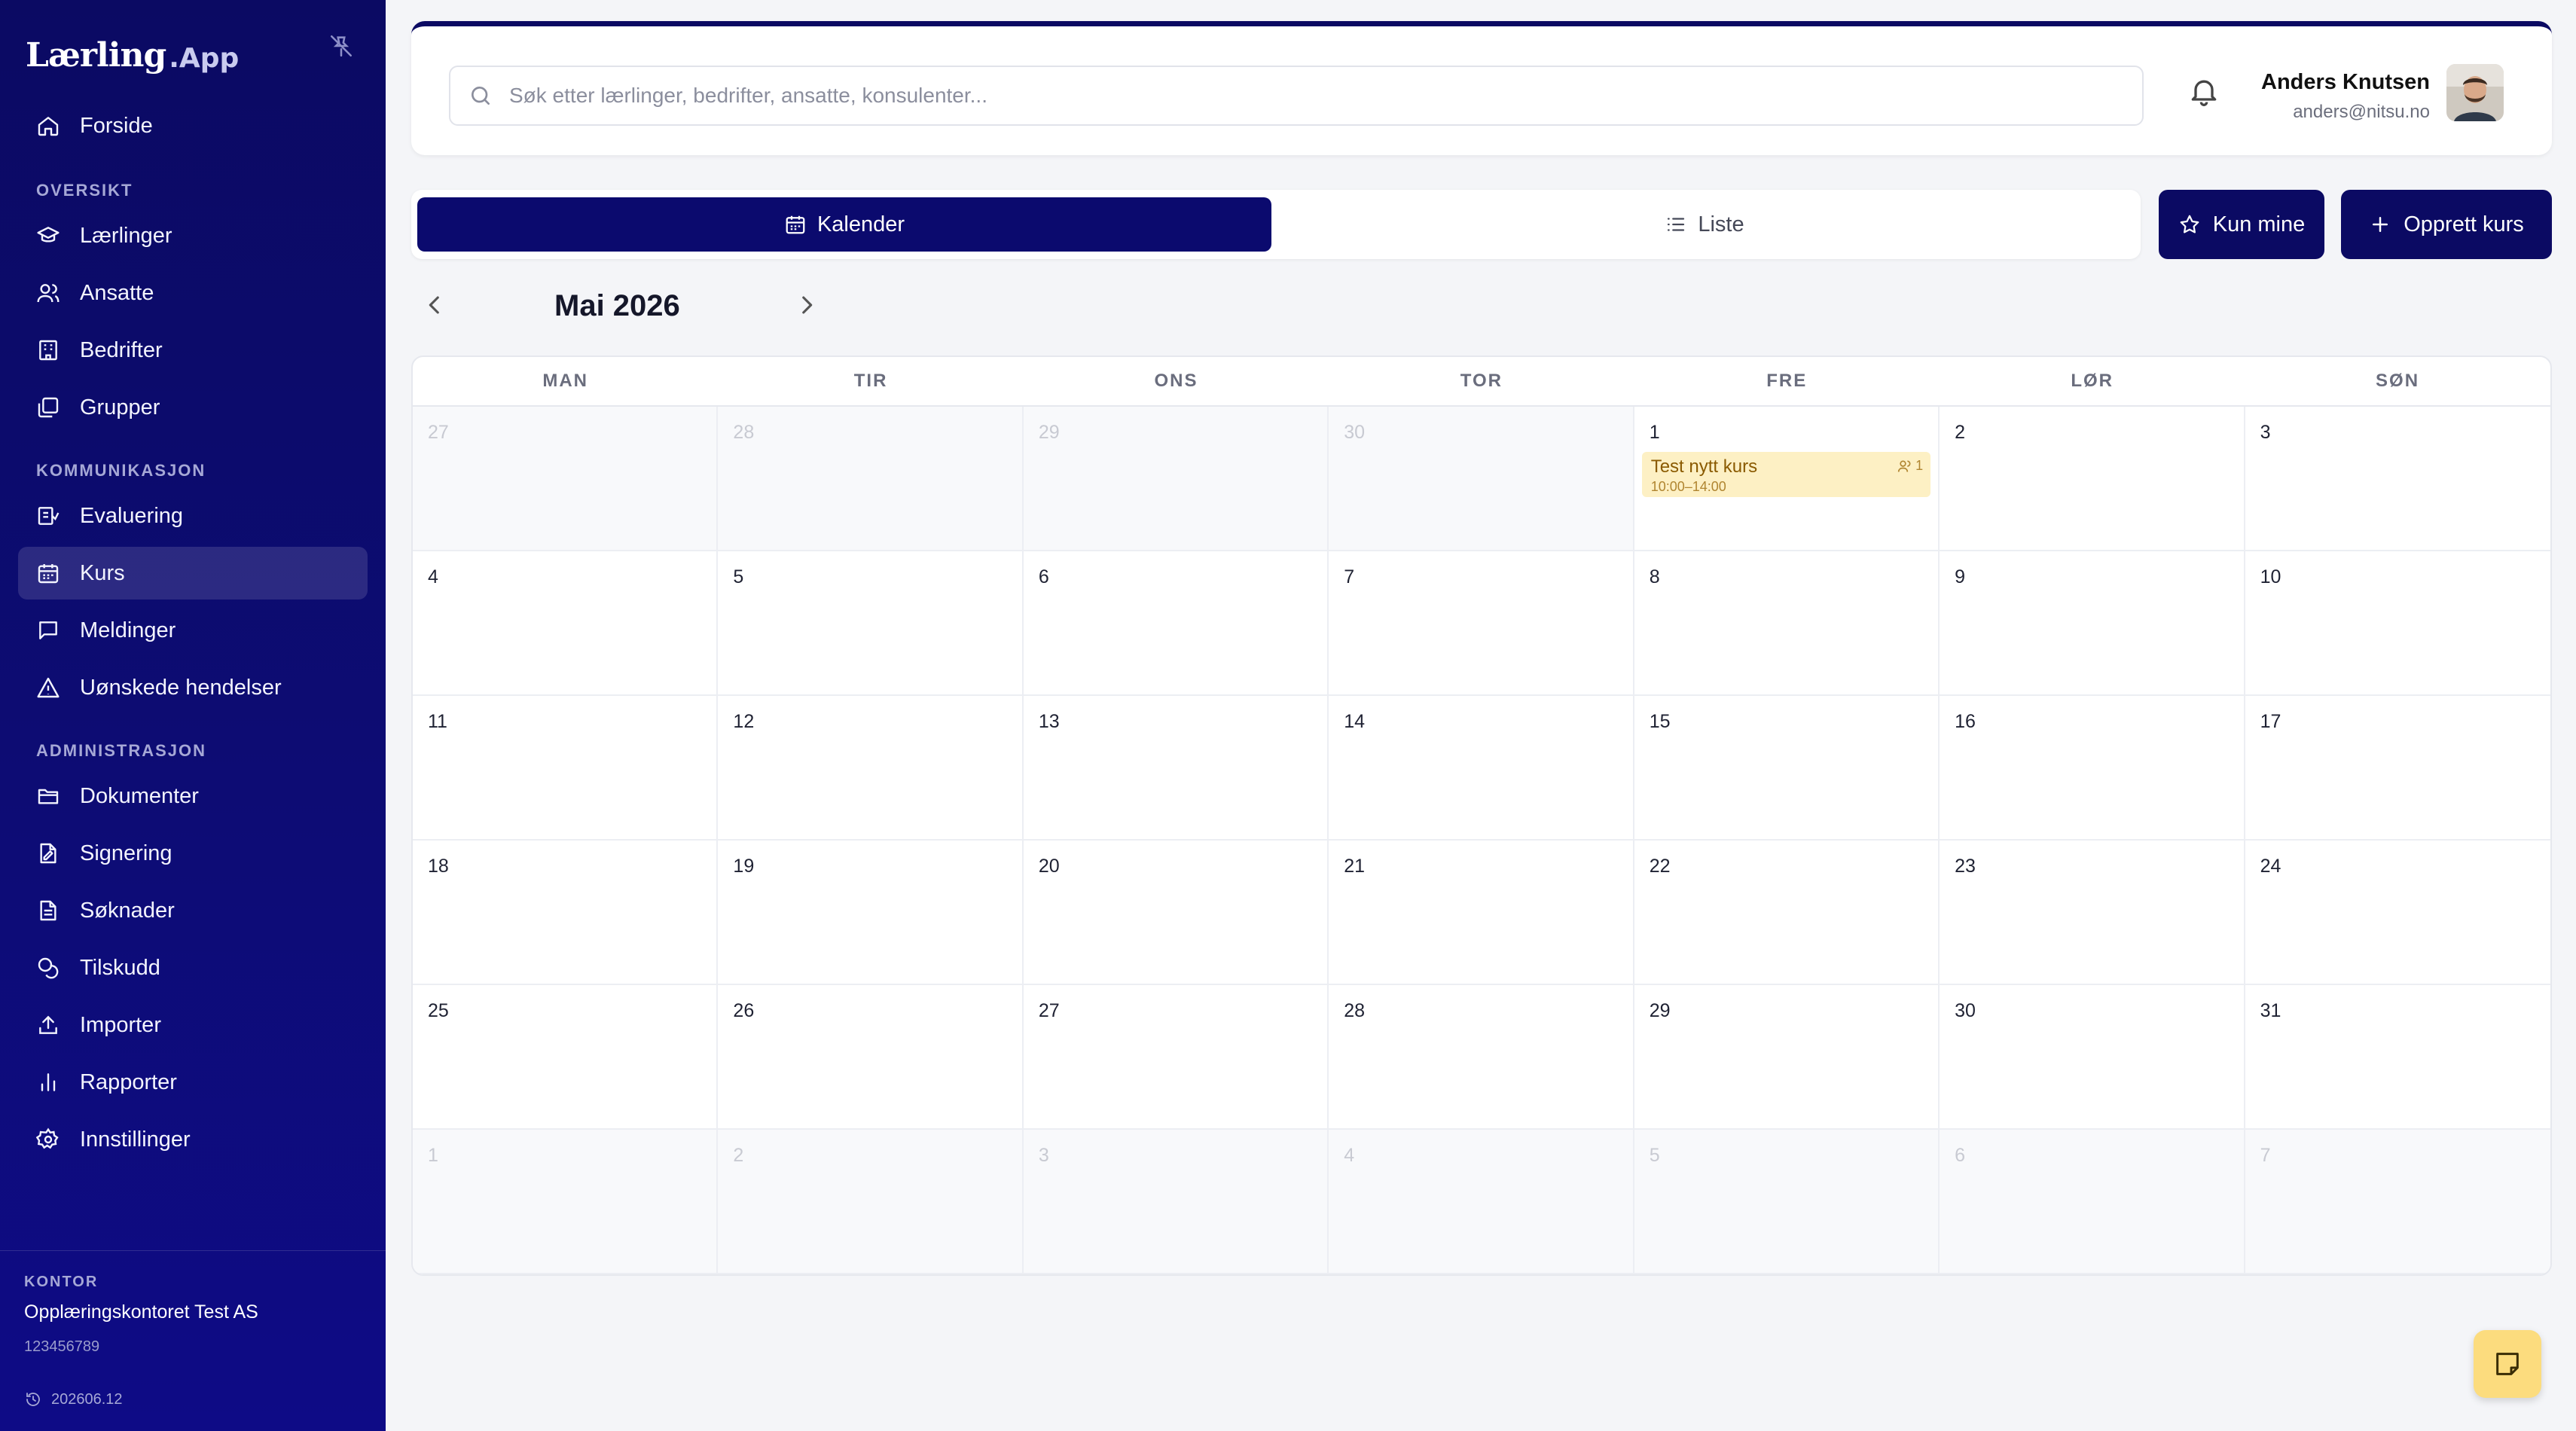 The height and width of the screenshot is (1431, 2576). I want to click on day-cell: 10, so click(2398, 623).